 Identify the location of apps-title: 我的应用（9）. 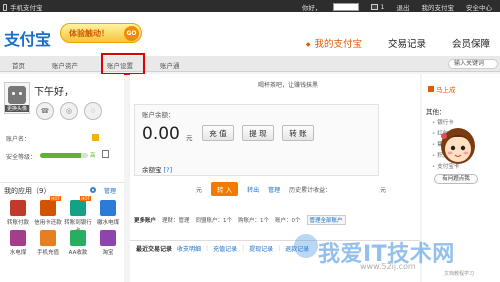
(27, 191).